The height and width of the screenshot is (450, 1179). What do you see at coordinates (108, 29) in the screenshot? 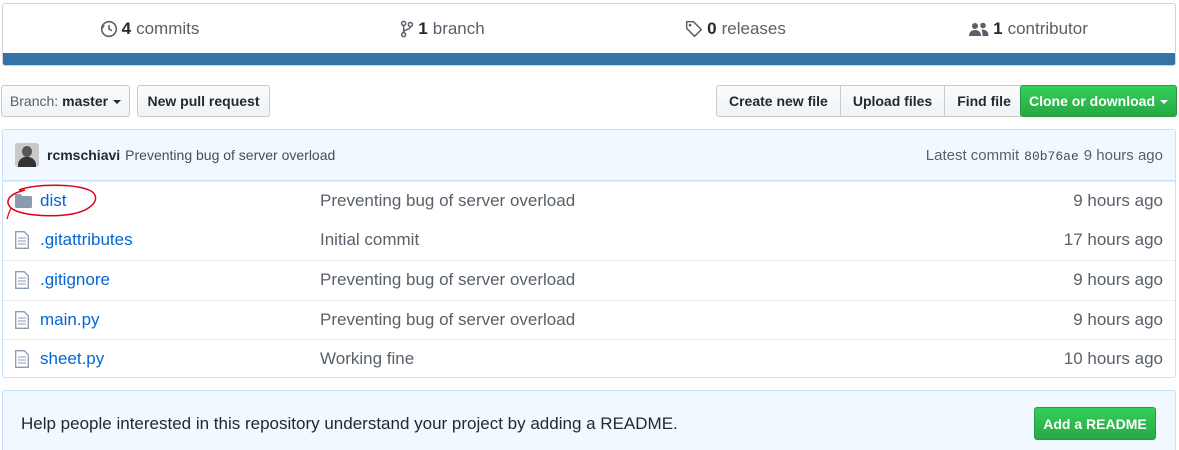
I see `history-icon` at bounding box center [108, 29].